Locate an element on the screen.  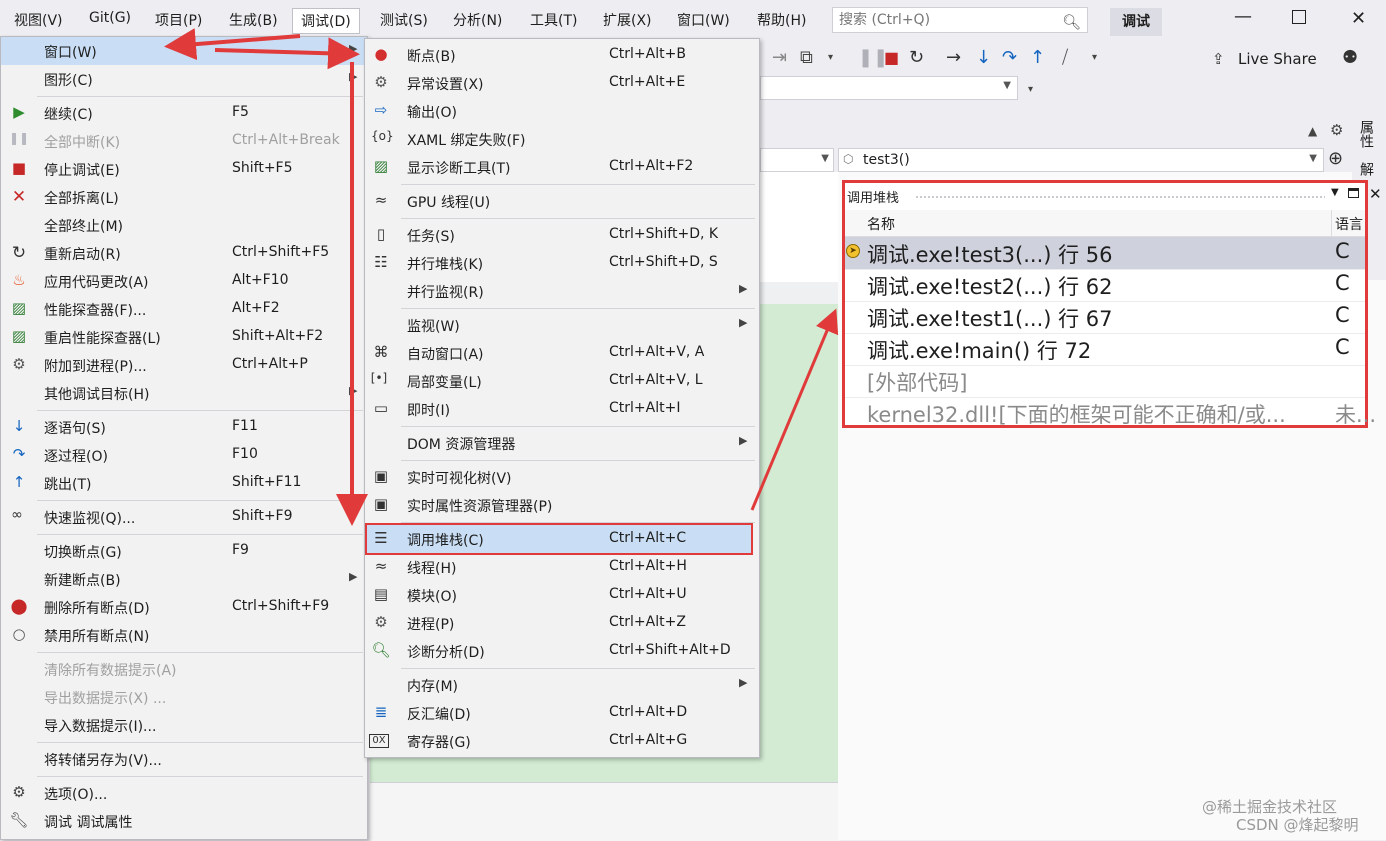
menu-item-diagnostic-analysis: 🔍︎ 诊断分析(D) Ctrl+Shift+Alt+D is located at coordinates (562, 651).